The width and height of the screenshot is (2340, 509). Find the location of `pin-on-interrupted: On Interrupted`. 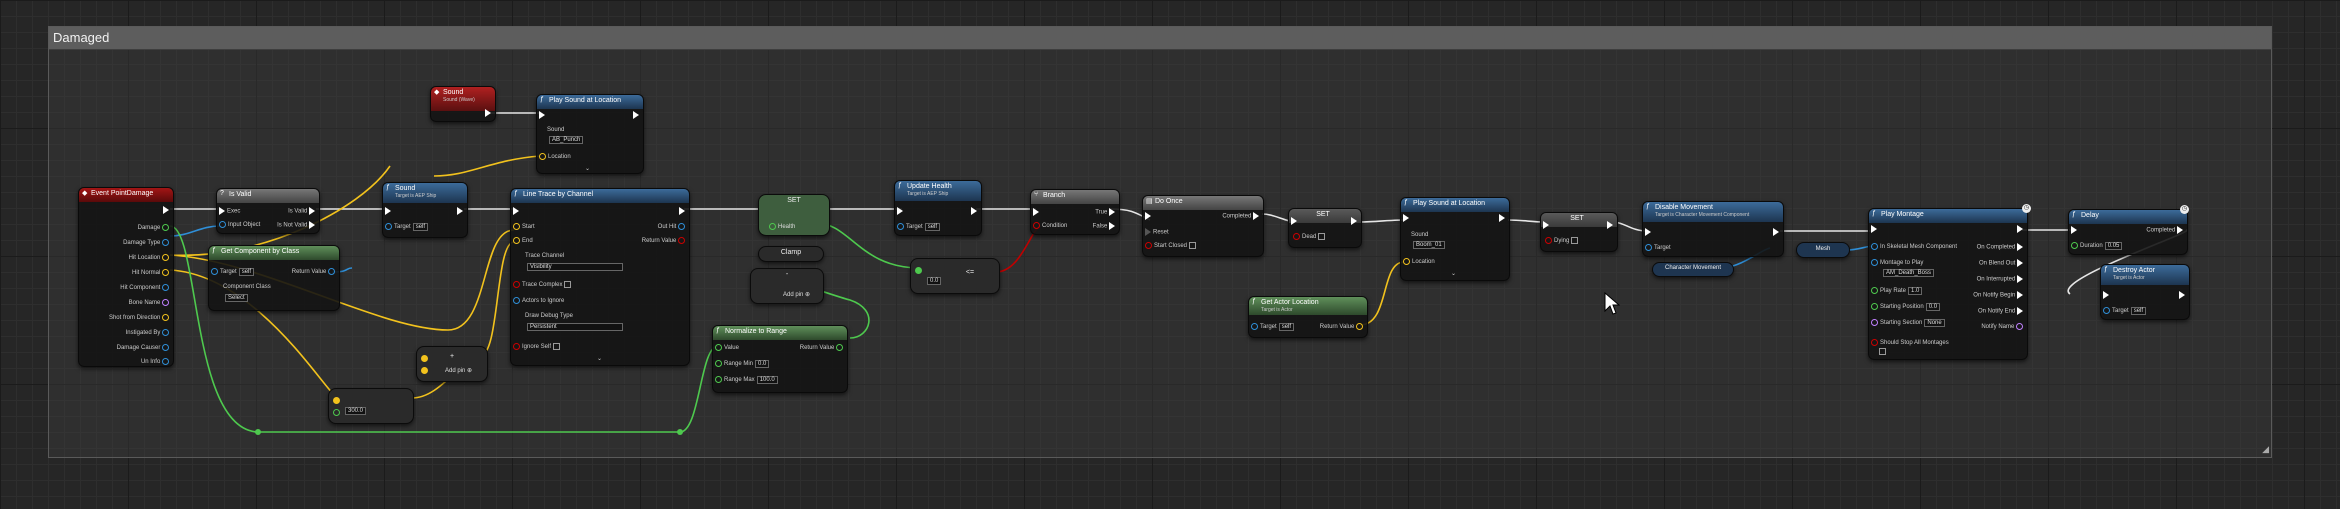

pin-on-interrupted: On Interrupted is located at coordinates (2001, 279).